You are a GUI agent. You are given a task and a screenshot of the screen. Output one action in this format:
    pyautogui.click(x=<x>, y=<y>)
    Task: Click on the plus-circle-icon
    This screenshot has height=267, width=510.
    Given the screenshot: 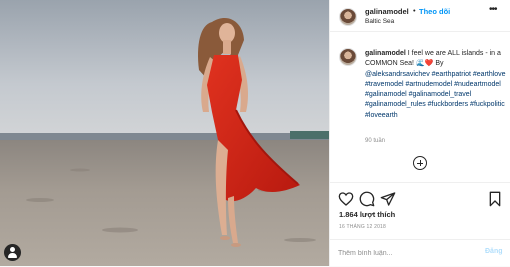 What is the action you would take?
    pyautogui.click(x=420, y=163)
    